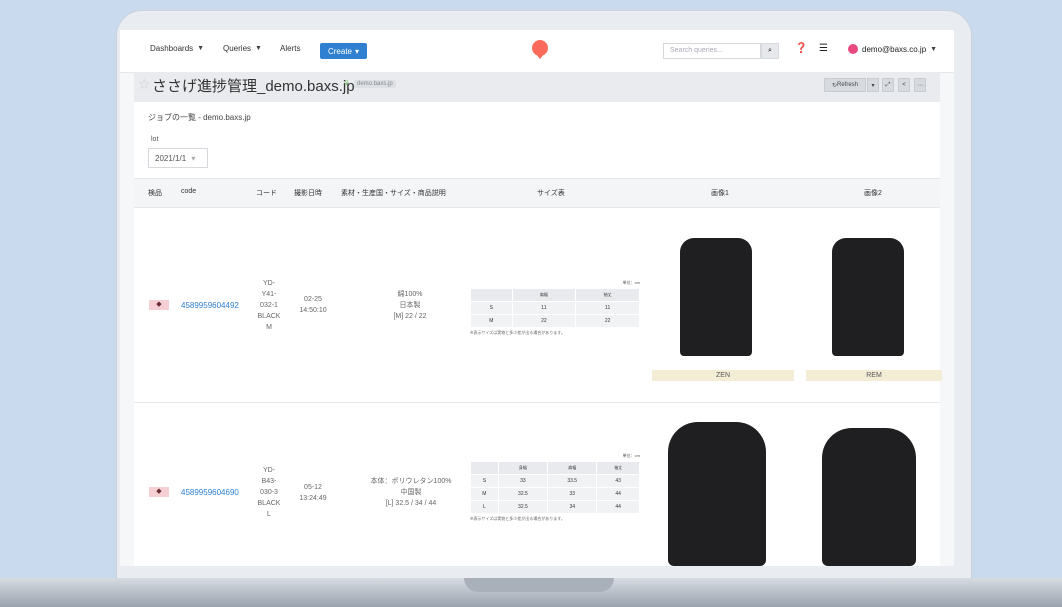 The image size is (1062, 607). What do you see at coordinates (572, 481) in the screenshot?
I see `size-cell: 33.5` at bounding box center [572, 481].